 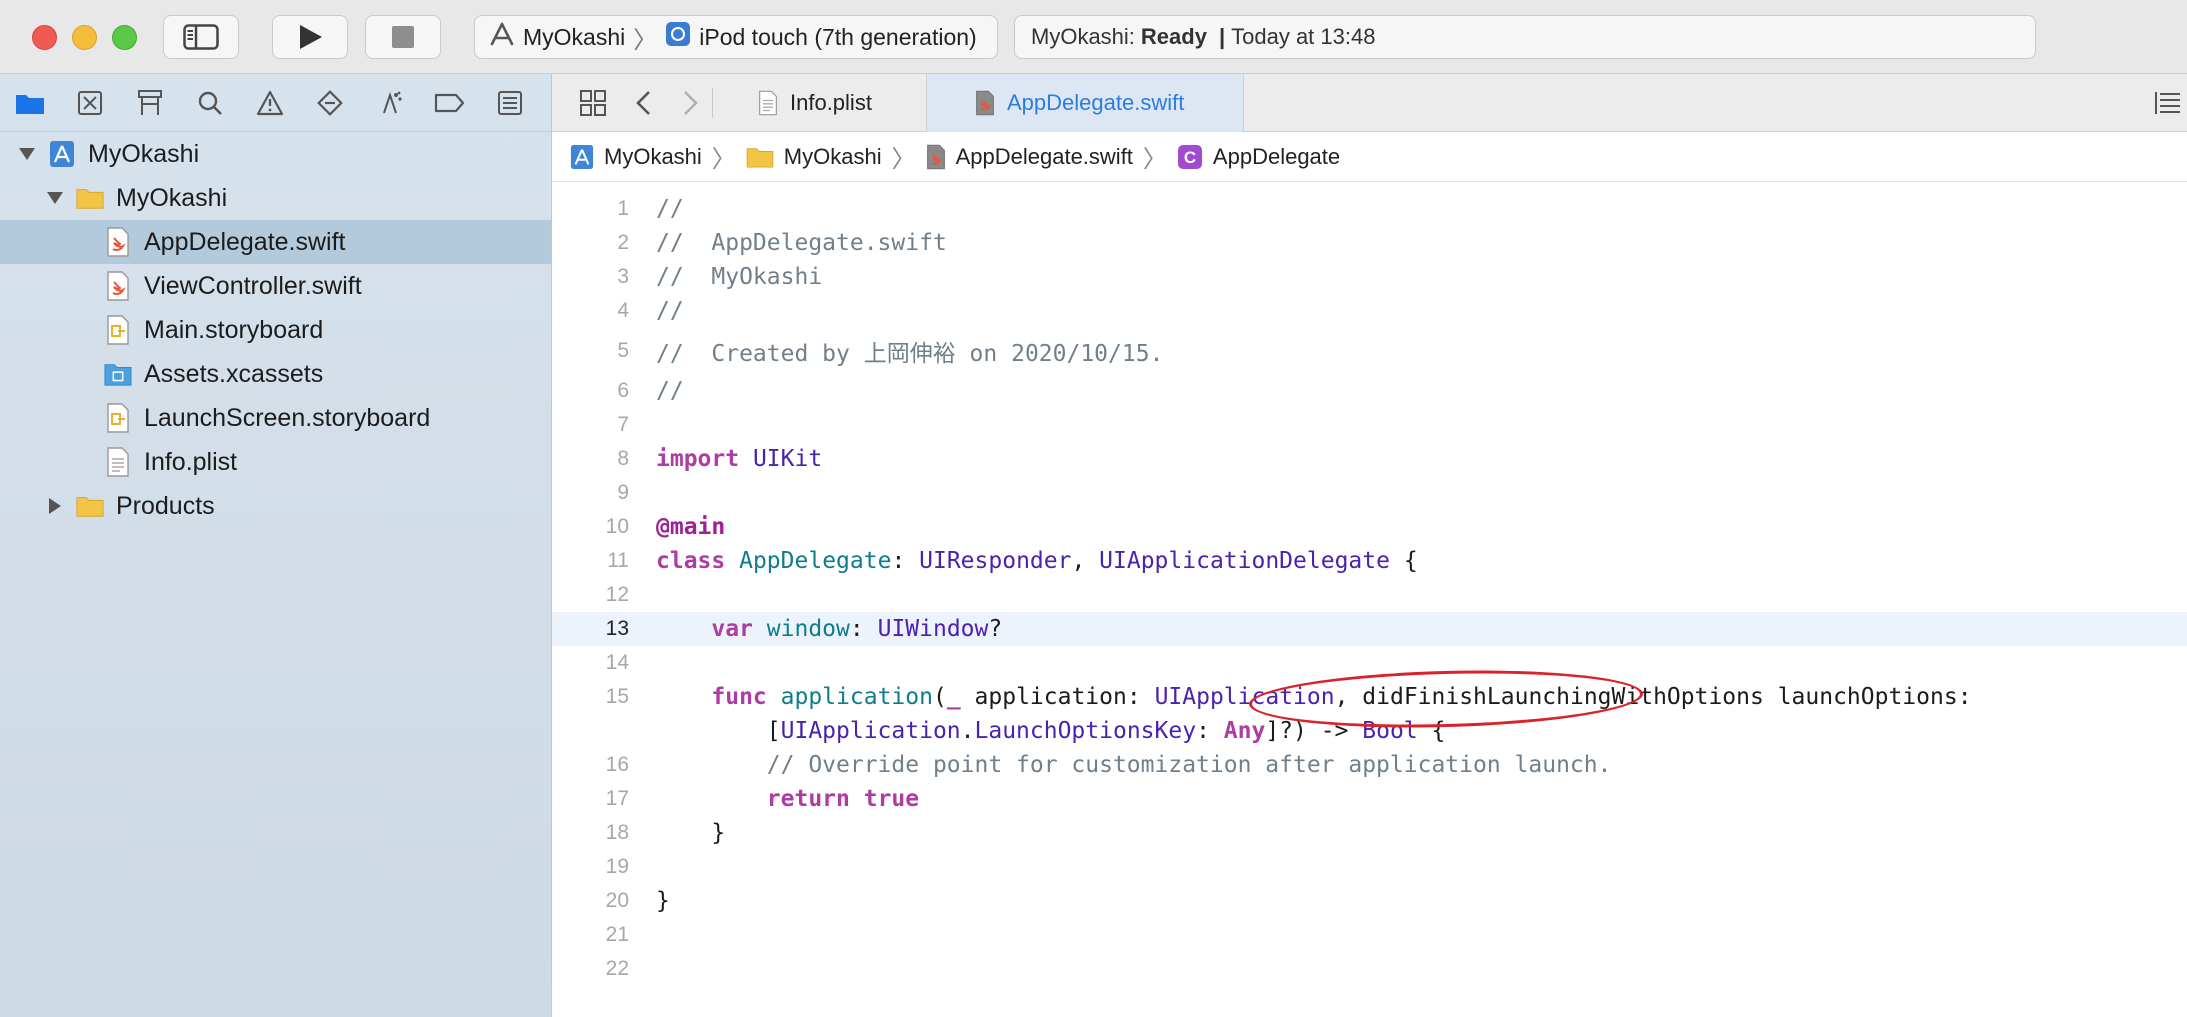 What do you see at coordinates (245, 241) in the screenshot?
I see `tree-item-label: AppDelegate.swift` at bounding box center [245, 241].